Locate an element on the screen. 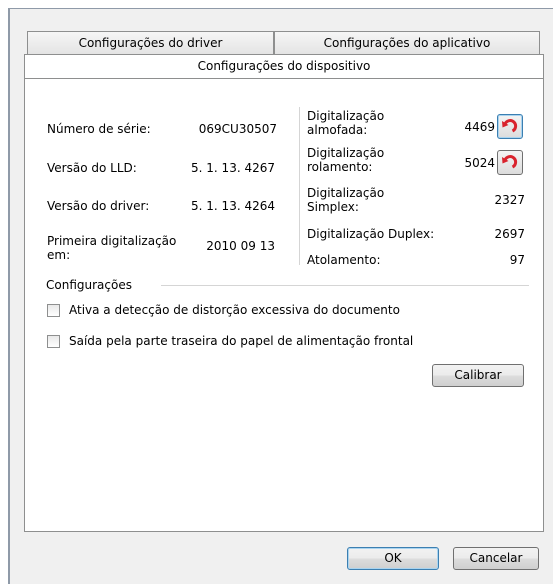 This screenshot has height=584, width=553. serial-number-label: Número de série: is located at coordinates (99, 129).